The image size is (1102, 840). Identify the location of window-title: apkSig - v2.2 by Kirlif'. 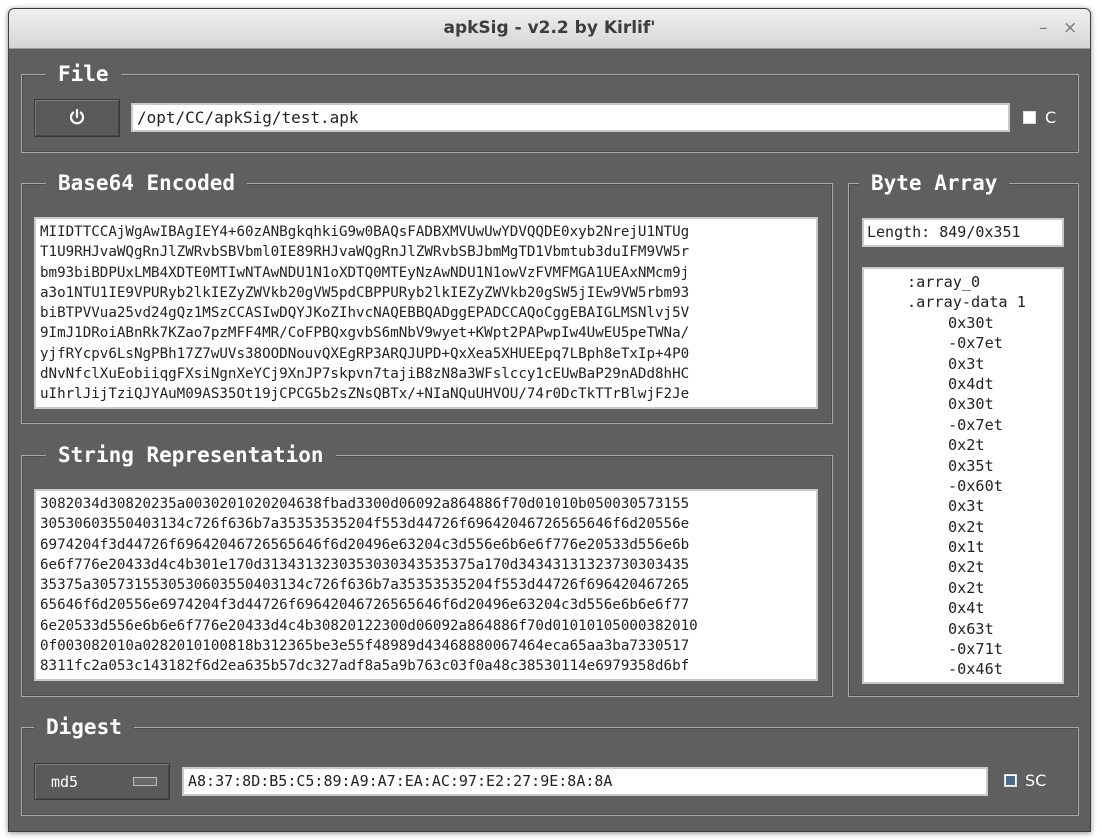
(549, 28).